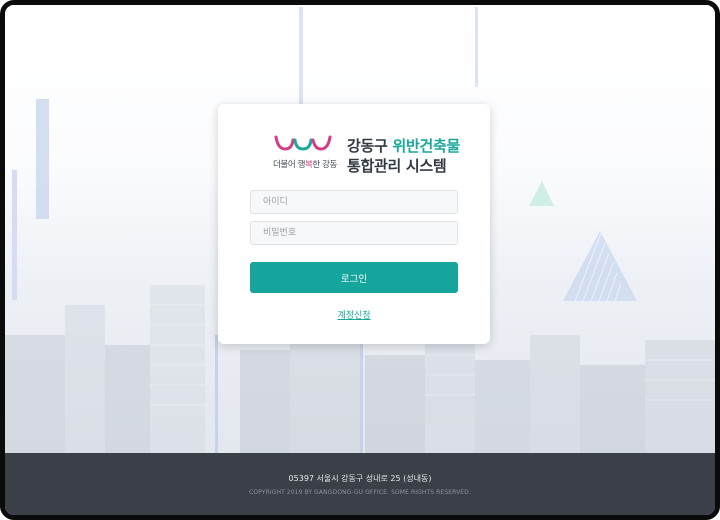  What do you see at coordinates (354, 277) in the screenshot?
I see `login-button: 로그인` at bounding box center [354, 277].